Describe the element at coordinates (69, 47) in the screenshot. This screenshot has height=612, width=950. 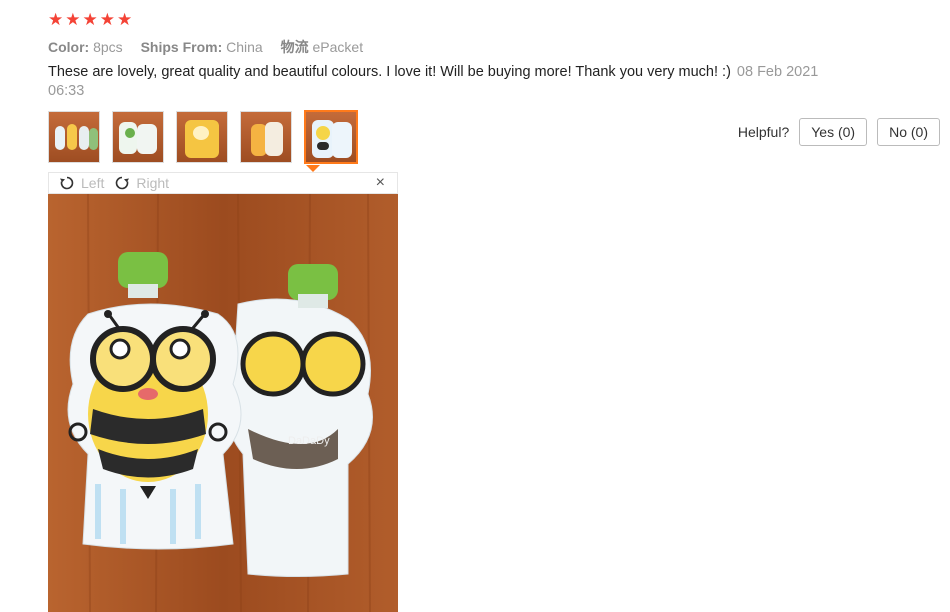
I see `color-label: Color:` at that location.